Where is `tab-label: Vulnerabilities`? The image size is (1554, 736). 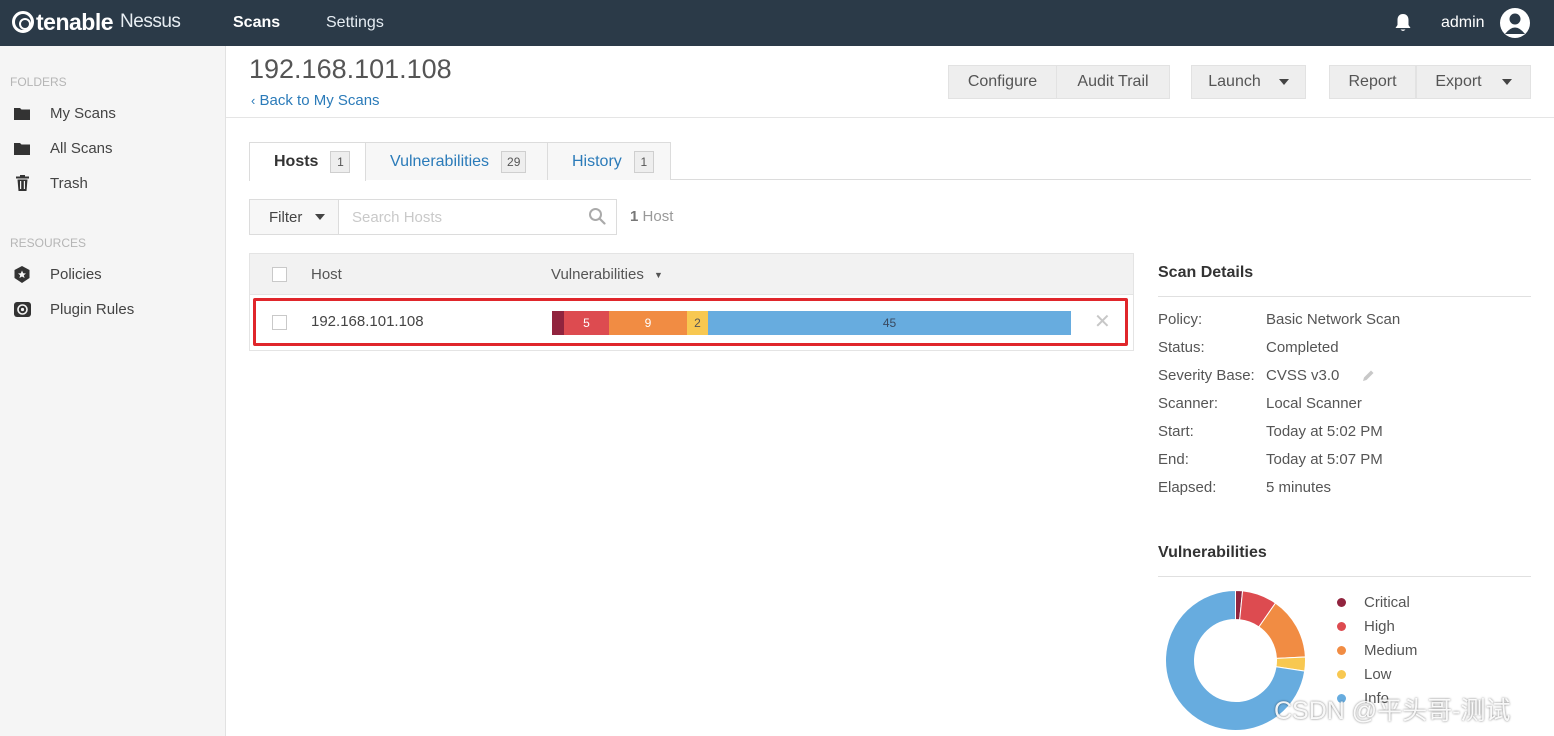 tab-label: Vulnerabilities is located at coordinates (440, 161).